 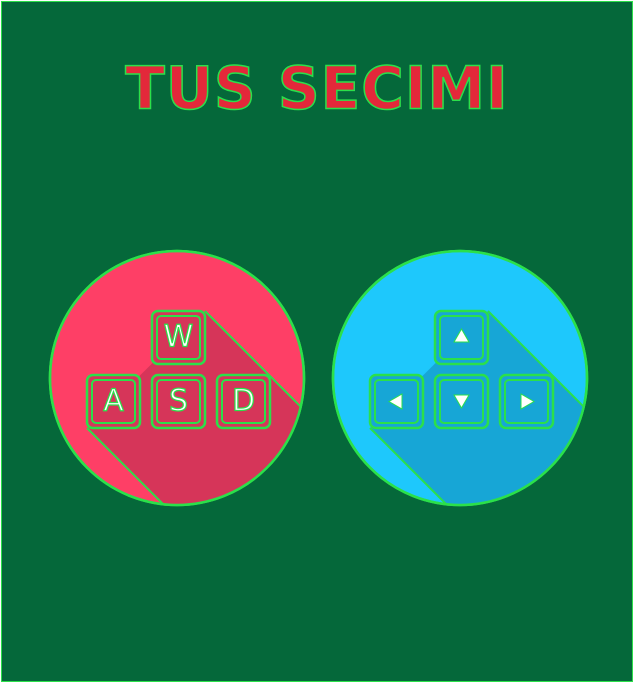 What do you see at coordinates (317, 88) in the screenshot?
I see `page-title: TUS SECIMI` at bounding box center [317, 88].